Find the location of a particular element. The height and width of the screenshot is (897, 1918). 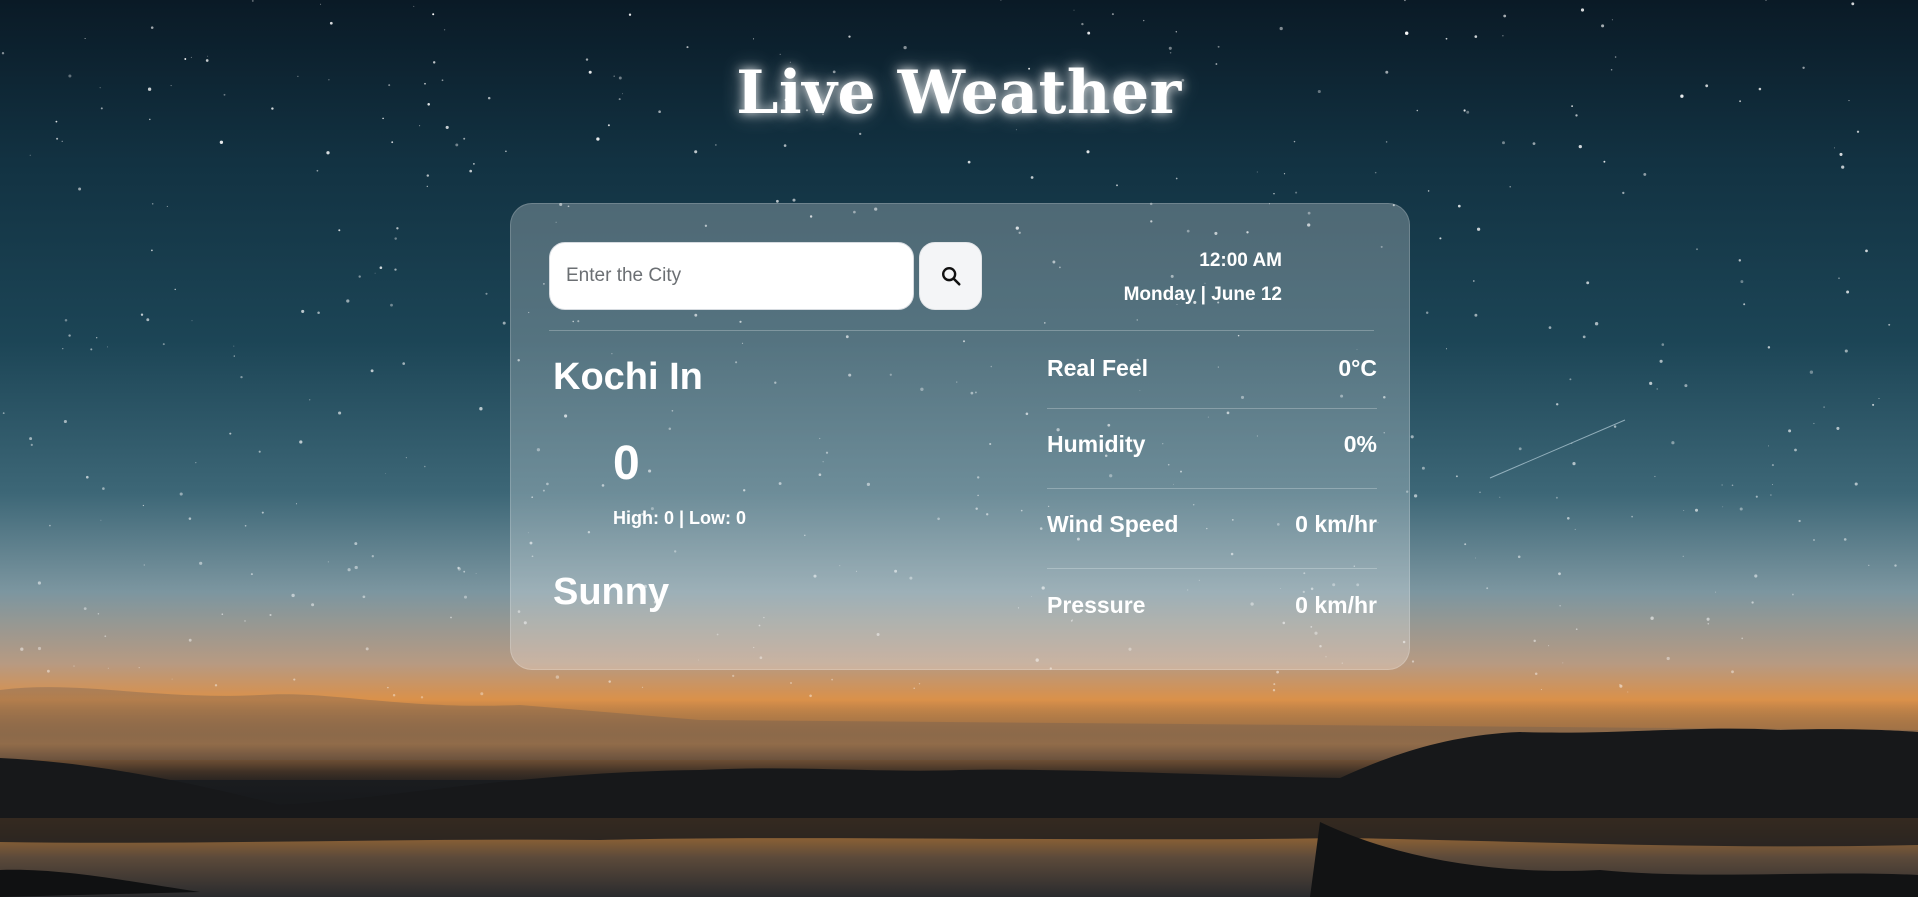

city-search-input is located at coordinates (731, 276).